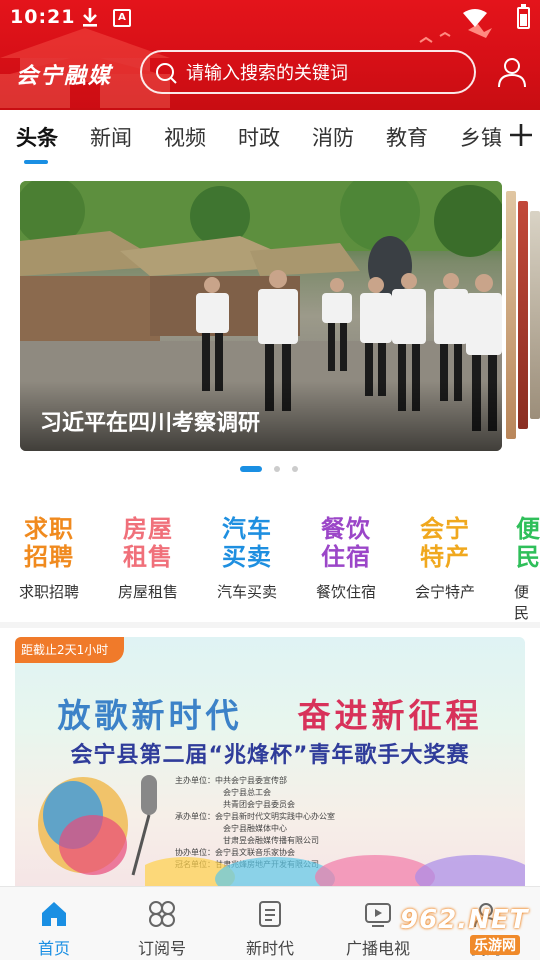  What do you see at coordinates (37, 137) in the screenshot?
I see `tab-toutiao: 头条` at bounding box center [37, 137].